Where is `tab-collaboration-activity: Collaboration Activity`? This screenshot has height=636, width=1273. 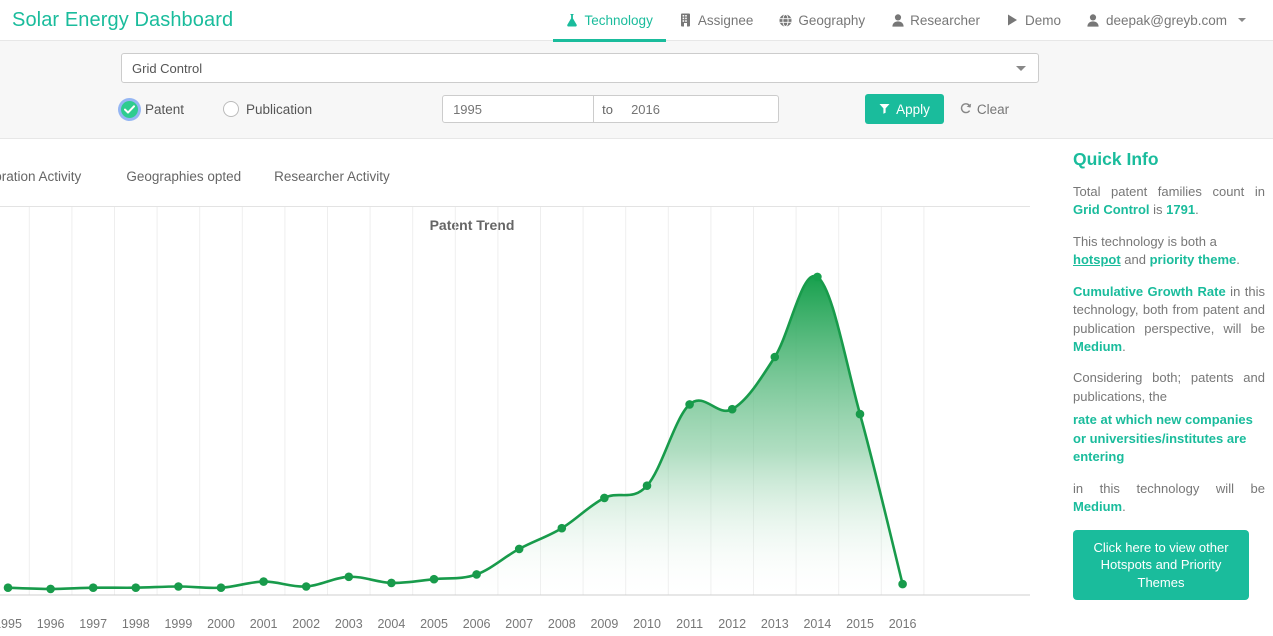 tab-collaboration-activity: Collaboration Activity is located at coordinates (40, 183).